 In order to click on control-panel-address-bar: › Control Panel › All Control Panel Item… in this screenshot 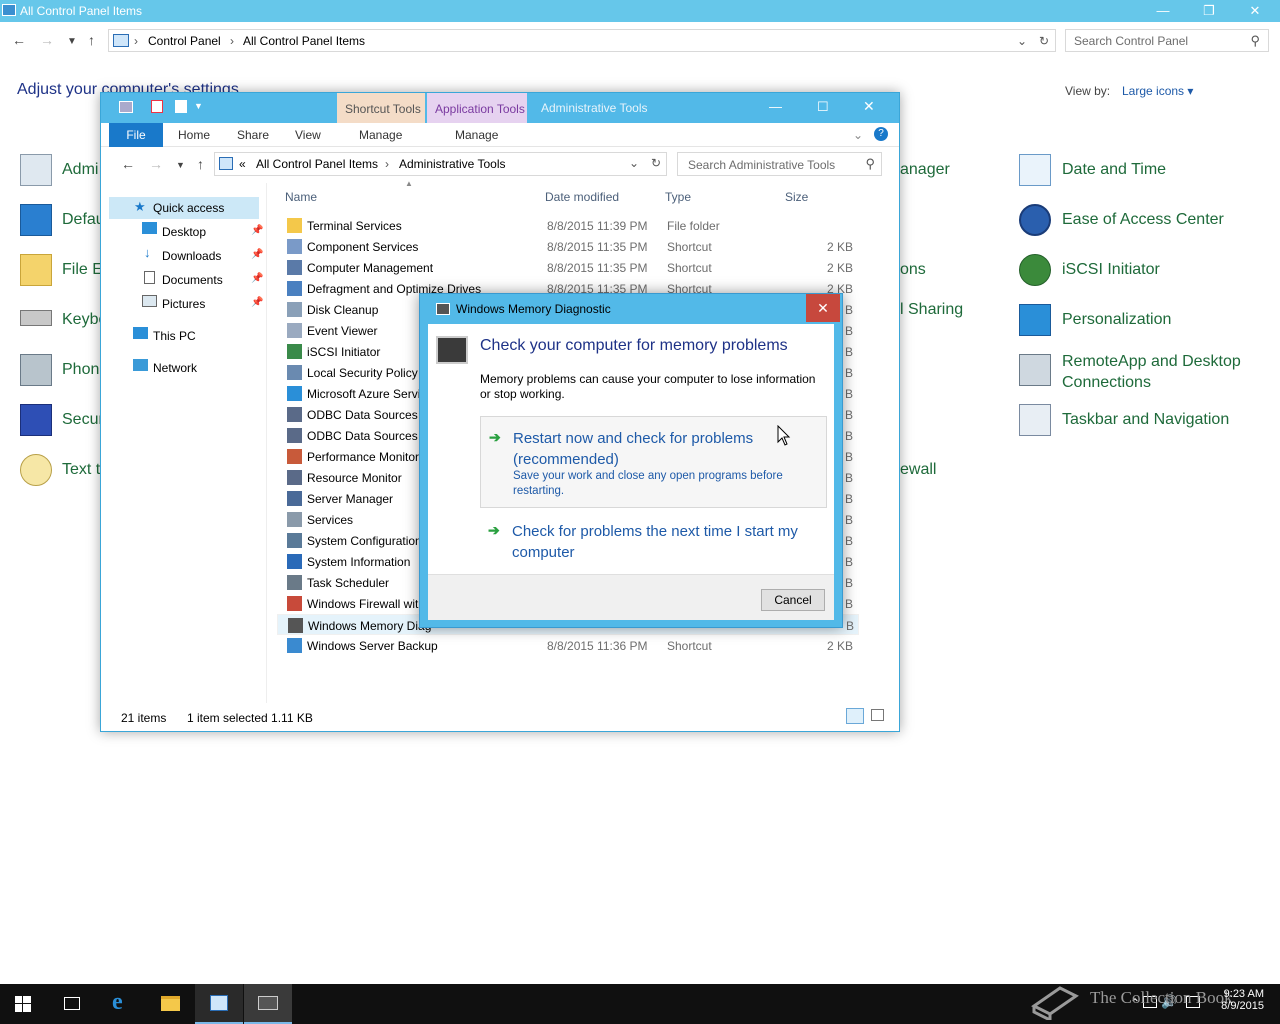, I will do `click(582, 40)`.